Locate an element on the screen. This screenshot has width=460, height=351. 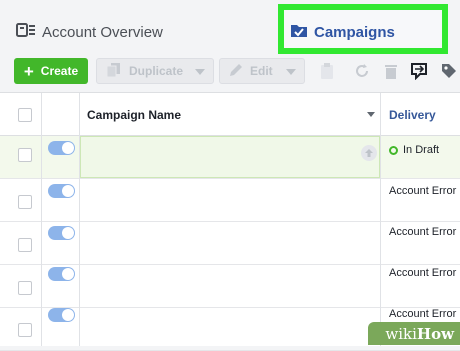
duplicate-label: Duplicate is located at coordinates (156, 71).